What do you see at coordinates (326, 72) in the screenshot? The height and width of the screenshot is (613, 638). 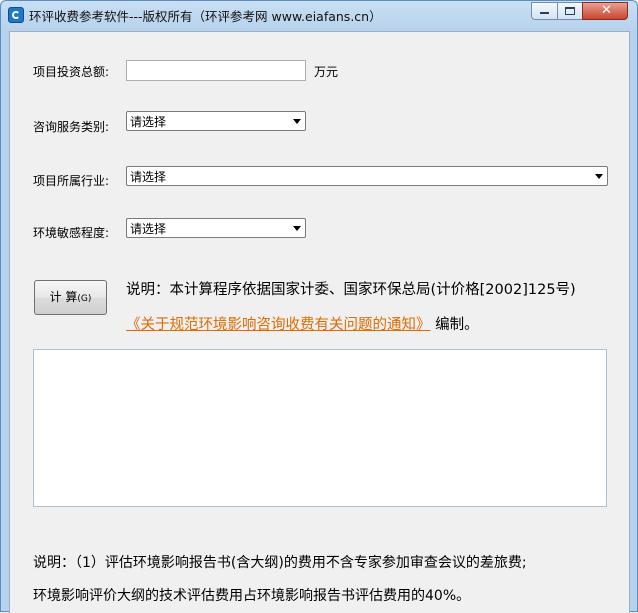 I see `investment-unit: 万元` at bounding box center [326, 72].